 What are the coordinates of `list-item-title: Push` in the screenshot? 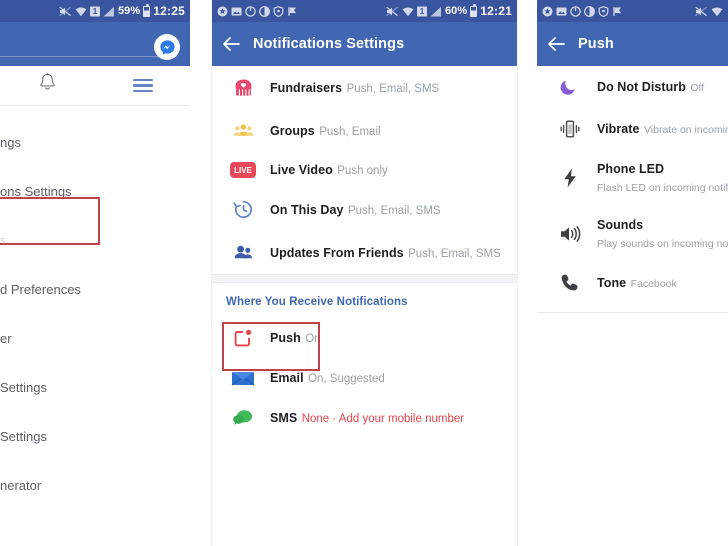 It's located at (285, 338).